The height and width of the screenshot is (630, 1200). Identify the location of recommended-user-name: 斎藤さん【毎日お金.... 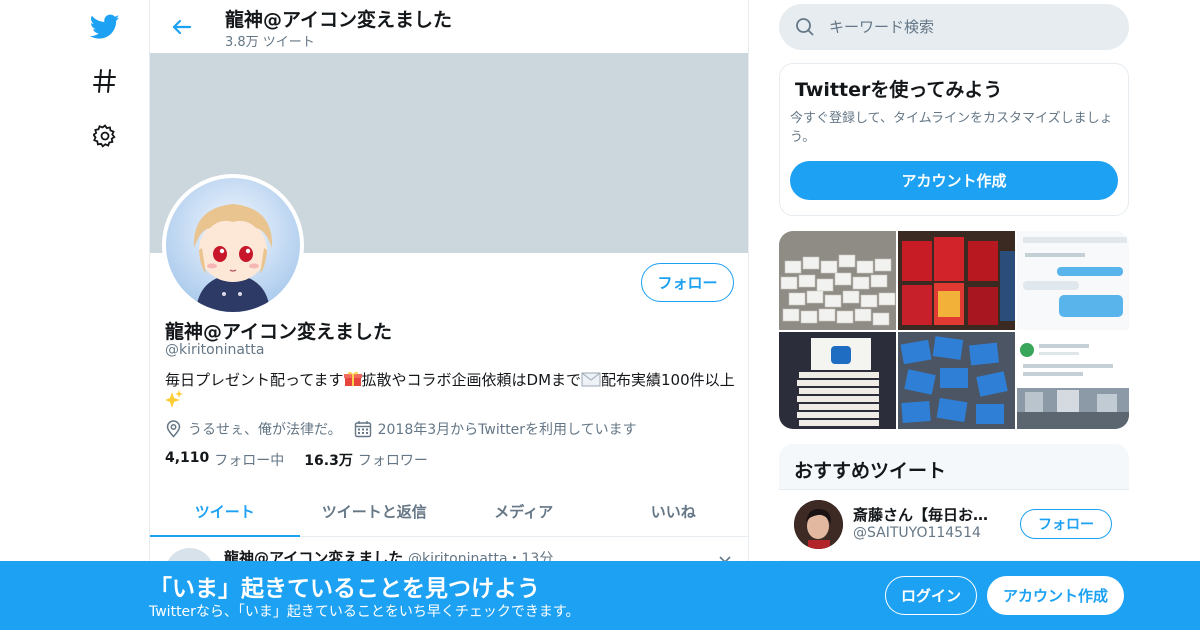
(928, 514).